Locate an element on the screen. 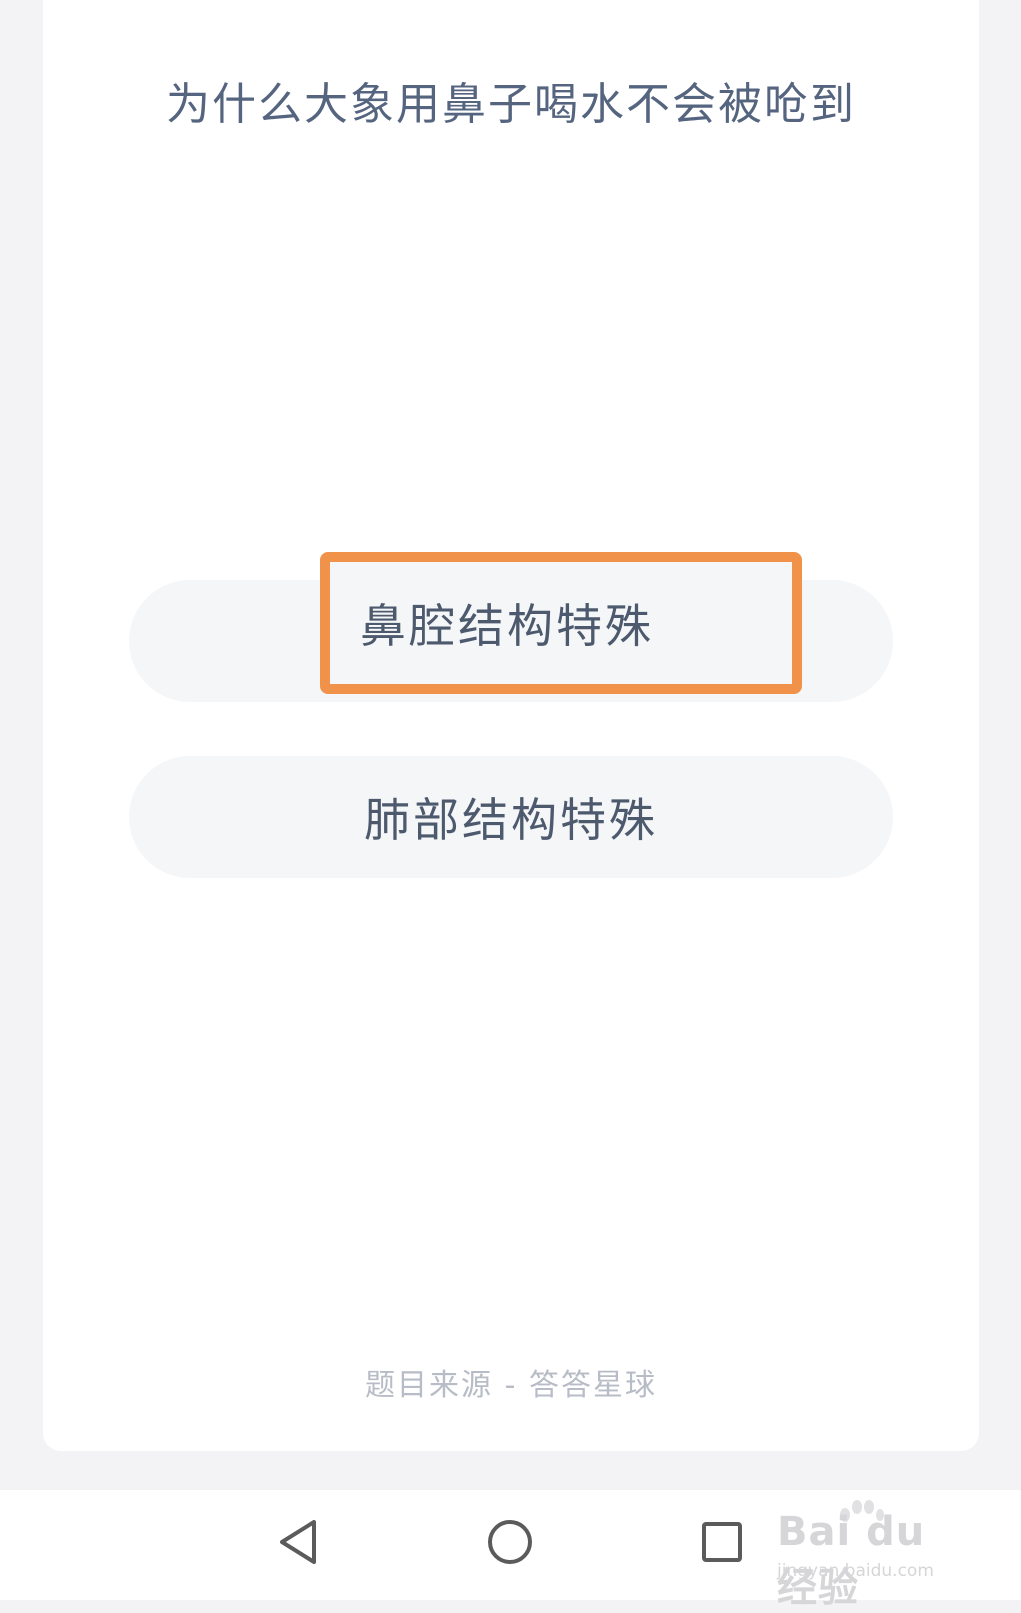  back-button is located at coordinates (298, 1542).